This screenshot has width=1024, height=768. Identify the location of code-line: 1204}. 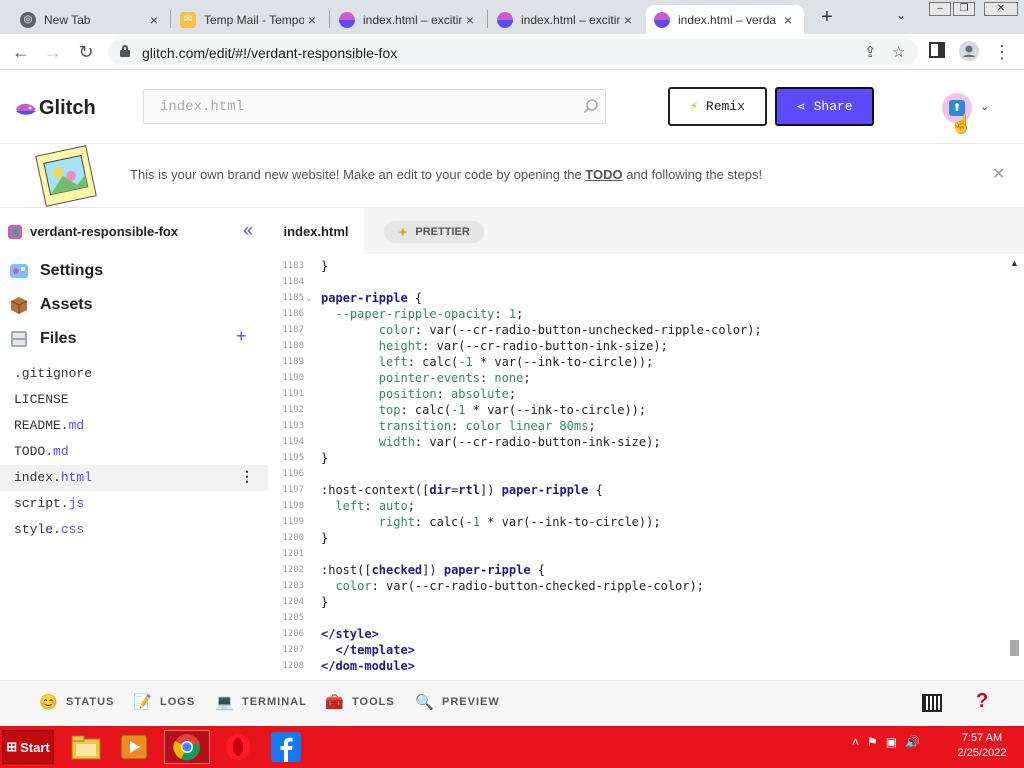
(637, 602).